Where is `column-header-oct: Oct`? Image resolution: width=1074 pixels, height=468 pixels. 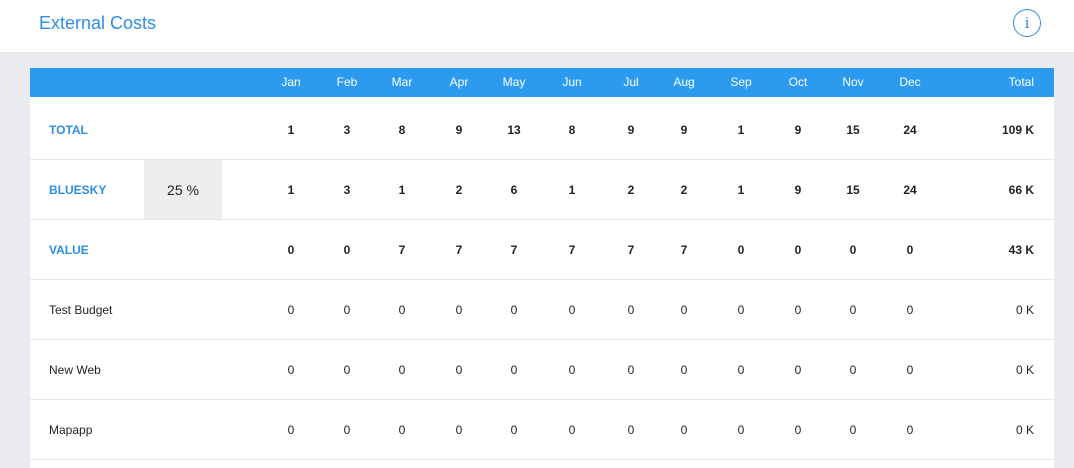 column-header-oct: Oct is located at coordinates (798, 82).